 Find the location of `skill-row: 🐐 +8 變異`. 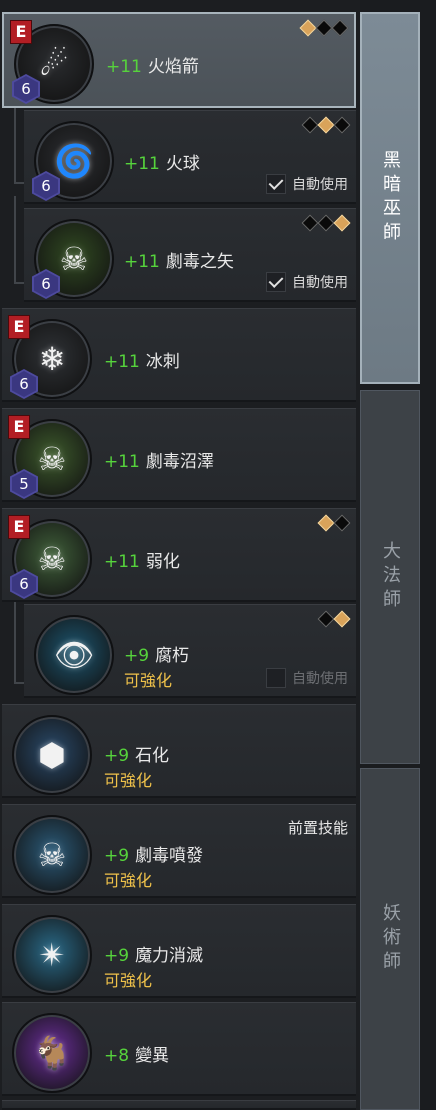

skill-row: 🐐 +8 變異 is located at coordinates (179, 1049).